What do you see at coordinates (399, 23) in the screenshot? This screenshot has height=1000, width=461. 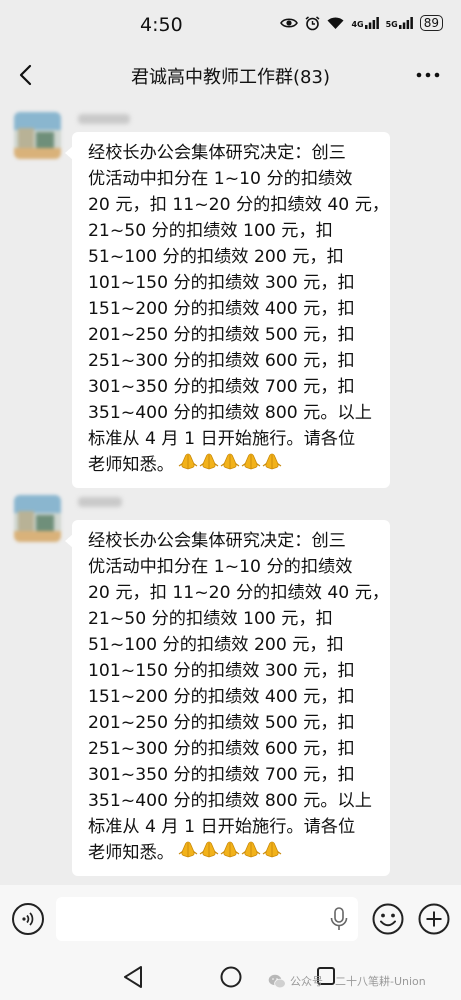 I see `signal-5g-icon: 5G` at bounding box center [399, 23].